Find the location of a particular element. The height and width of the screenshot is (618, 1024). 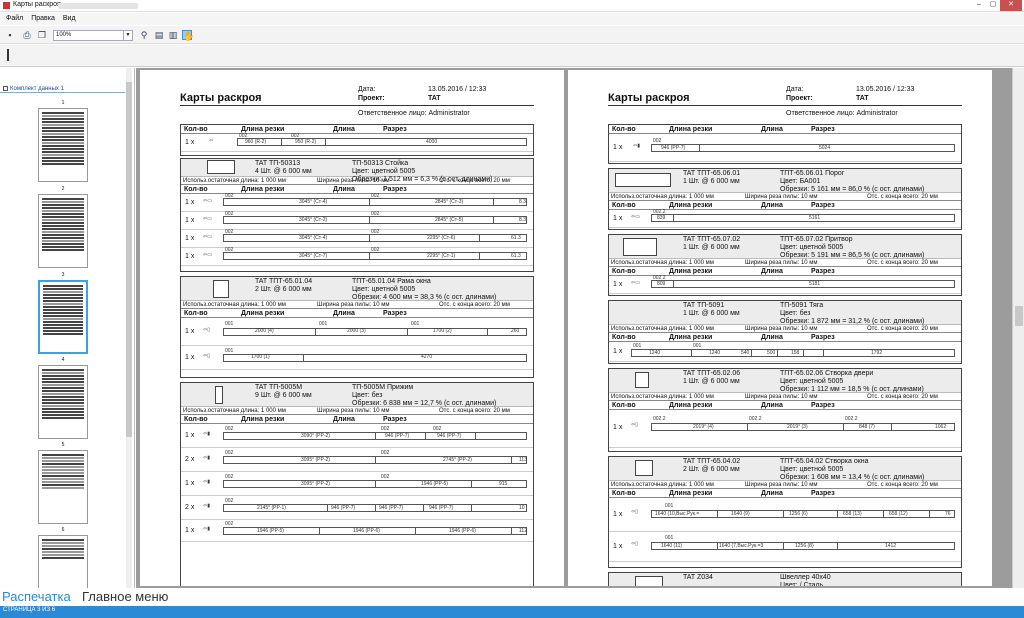

profile-name: ТПТ-65.02.06 Створка двери is located at coordinates (827, 373).